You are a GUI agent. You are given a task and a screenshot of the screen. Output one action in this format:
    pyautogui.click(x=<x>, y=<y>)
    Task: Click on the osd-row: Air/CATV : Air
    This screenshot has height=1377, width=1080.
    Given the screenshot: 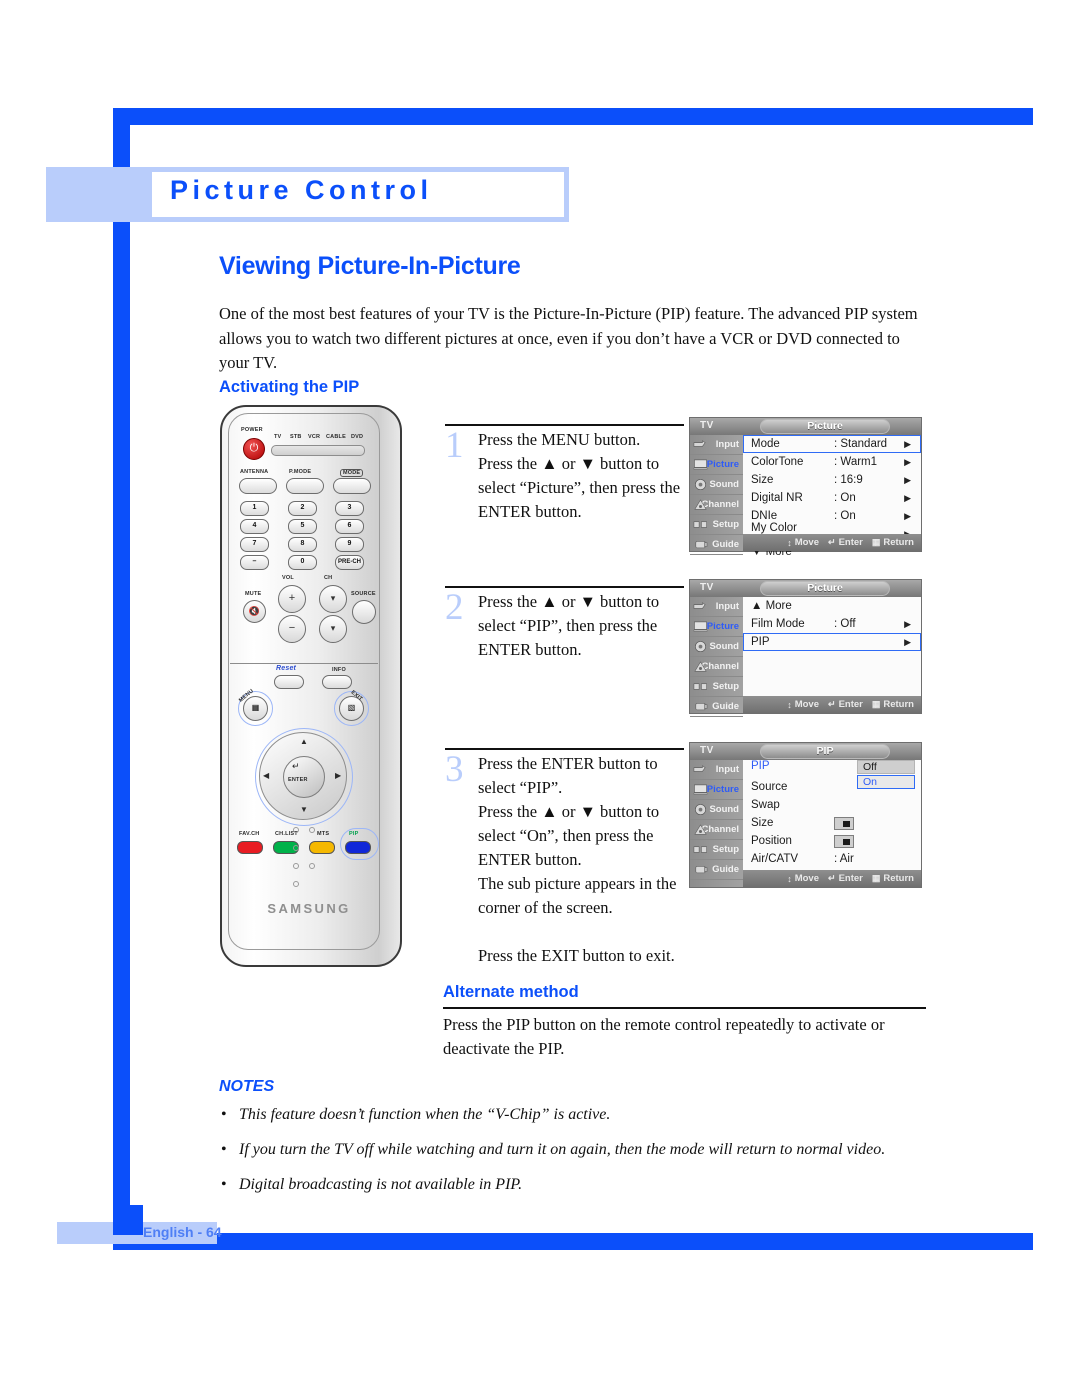 What is the action you would take?
    pyautogui.click(x=832, y=859)
    